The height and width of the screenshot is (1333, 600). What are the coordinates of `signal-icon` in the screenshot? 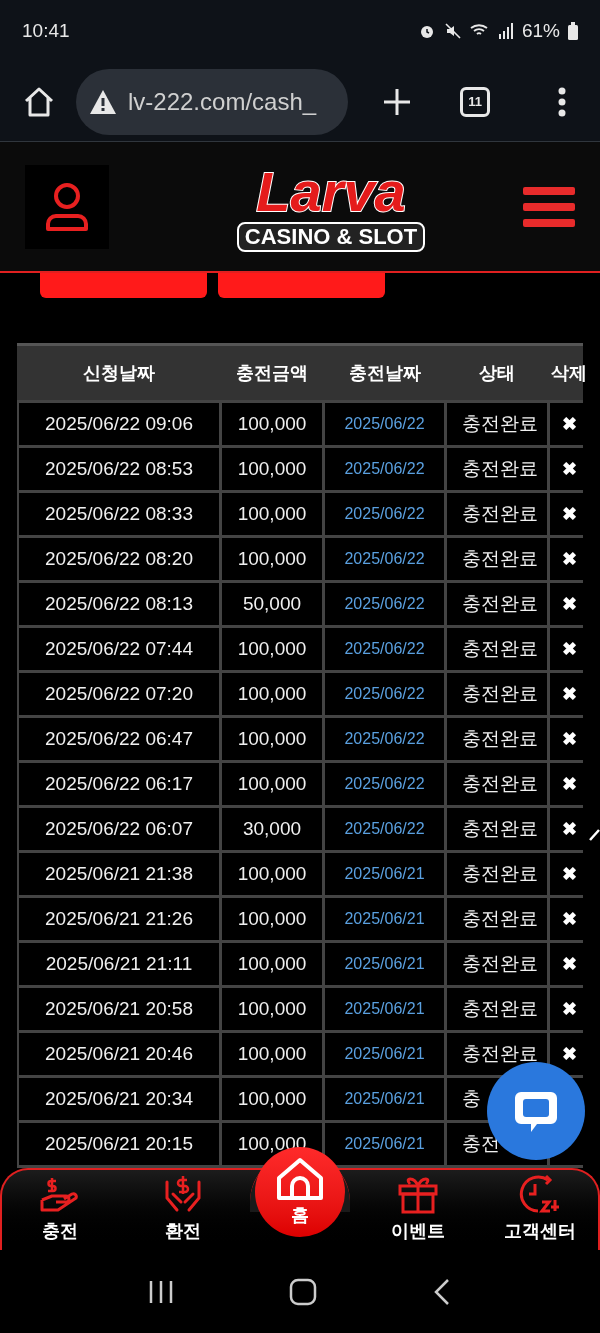 It's located at (505, 31).